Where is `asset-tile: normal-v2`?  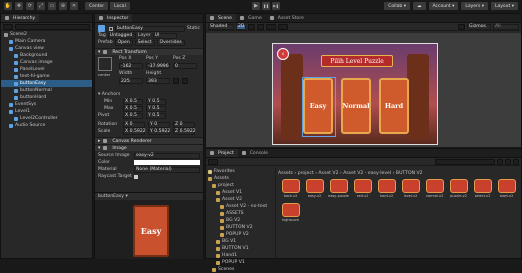 asset-tile: normal-v2 is located at coordinates (434, 188).